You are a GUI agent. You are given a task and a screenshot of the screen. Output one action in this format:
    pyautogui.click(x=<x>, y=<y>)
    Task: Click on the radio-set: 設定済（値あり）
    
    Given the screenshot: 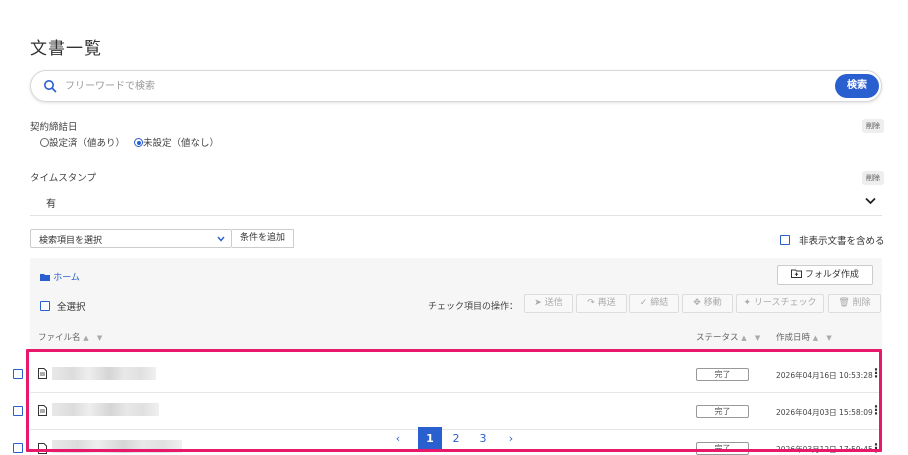 What is the action you would take?
    pyautogui.click(x=82, y=143)
    